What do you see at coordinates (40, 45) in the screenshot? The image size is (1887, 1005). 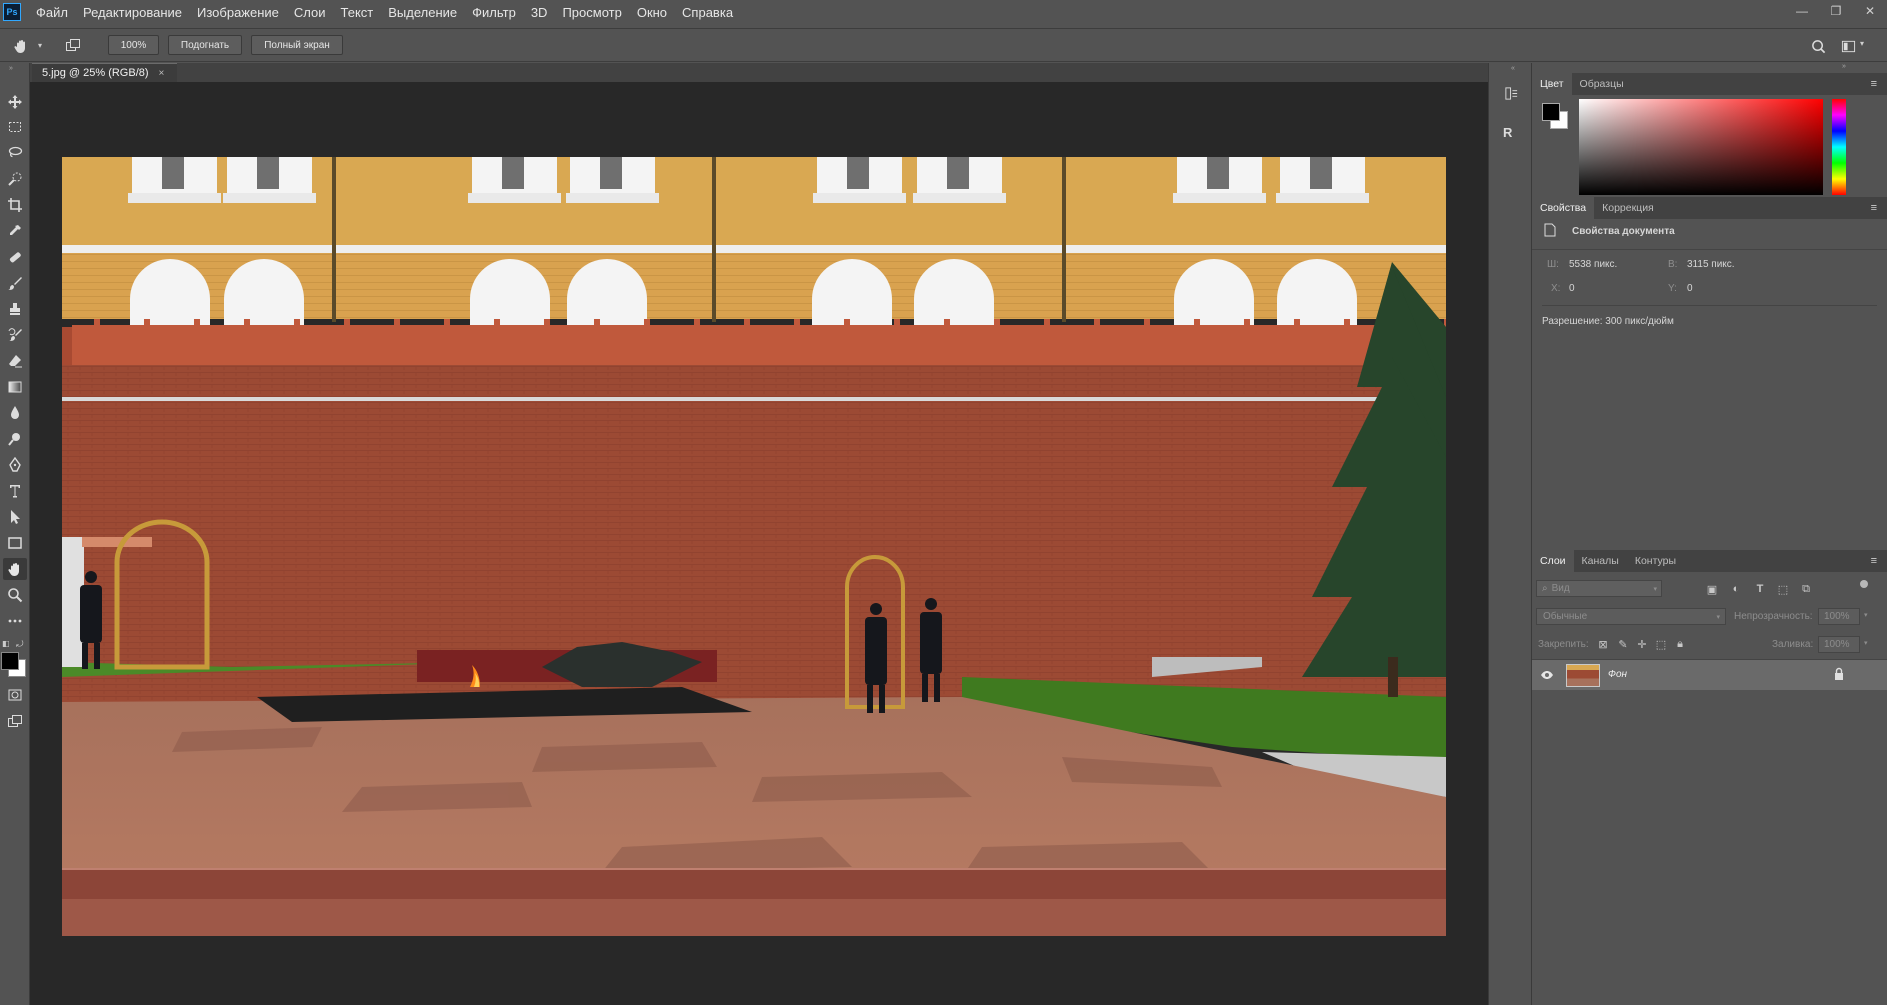 I see `tool-preset-chevron-icon: ▾` at bounding box center [40, 45].